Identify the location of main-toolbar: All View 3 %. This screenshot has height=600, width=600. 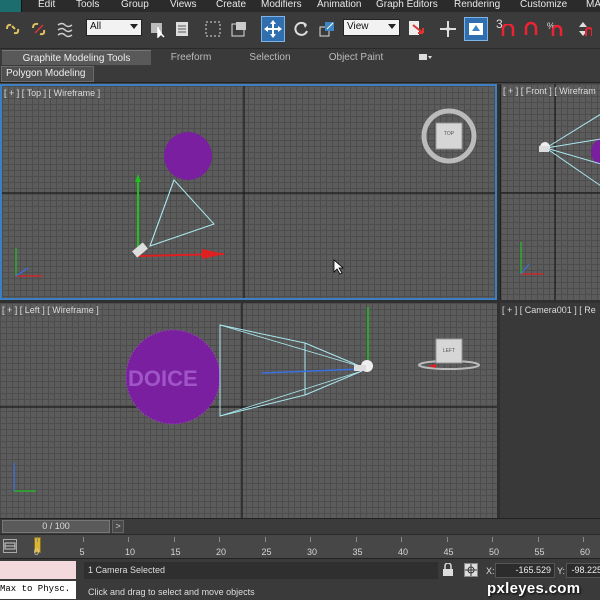
(300, 30).